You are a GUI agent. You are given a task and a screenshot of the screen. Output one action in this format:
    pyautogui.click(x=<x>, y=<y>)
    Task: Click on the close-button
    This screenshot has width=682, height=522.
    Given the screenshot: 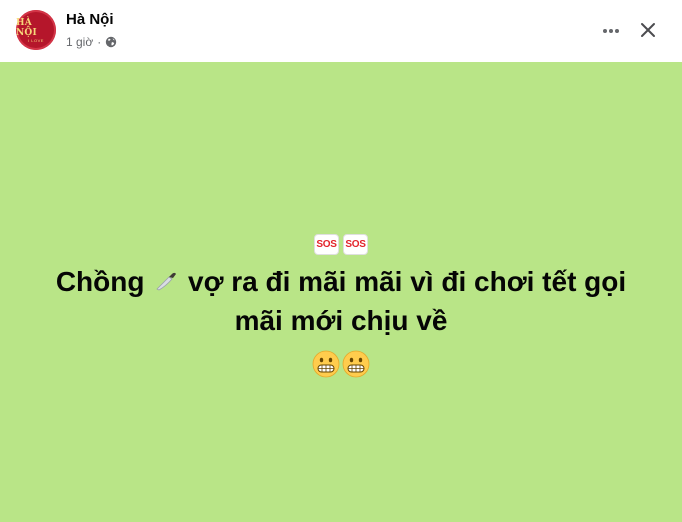 What is the action you would take?
    pyautogui.click(x=648, y=30)
    